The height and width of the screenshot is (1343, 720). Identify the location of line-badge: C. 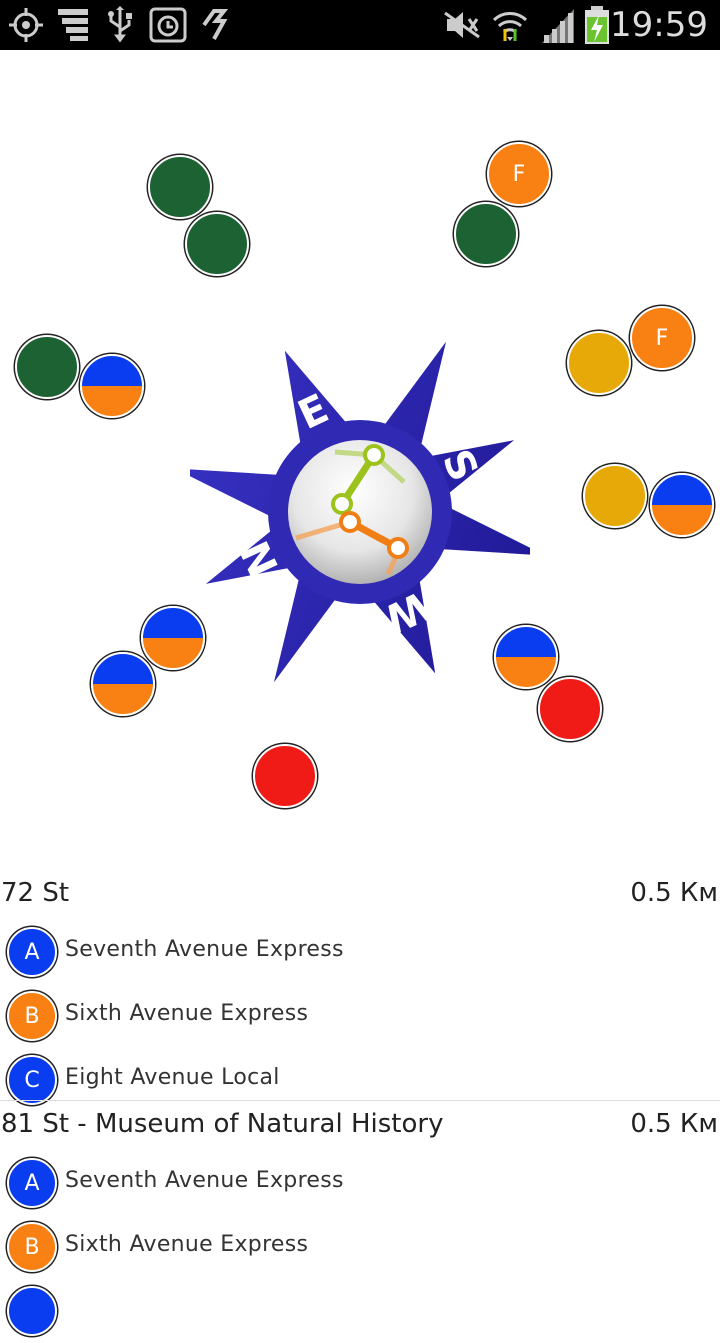
(32, 1080).